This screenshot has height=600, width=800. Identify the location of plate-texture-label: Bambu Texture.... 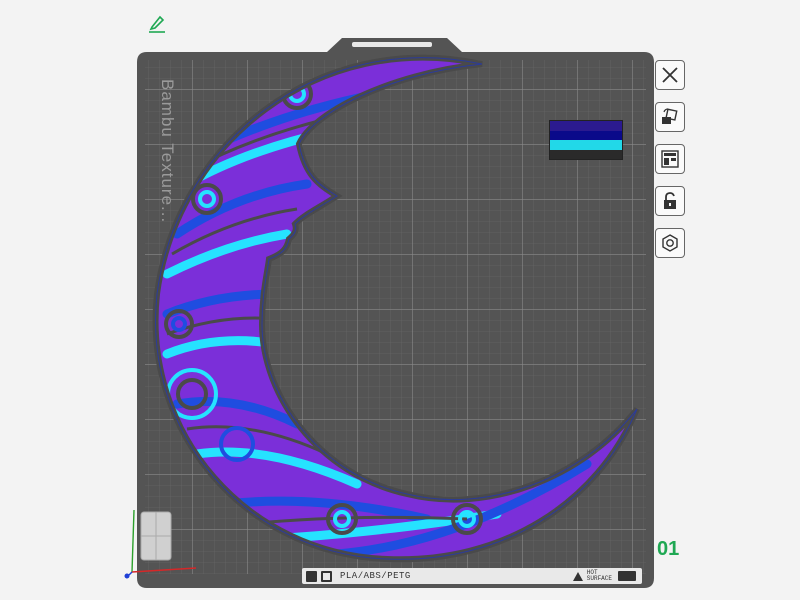
(167, 151).